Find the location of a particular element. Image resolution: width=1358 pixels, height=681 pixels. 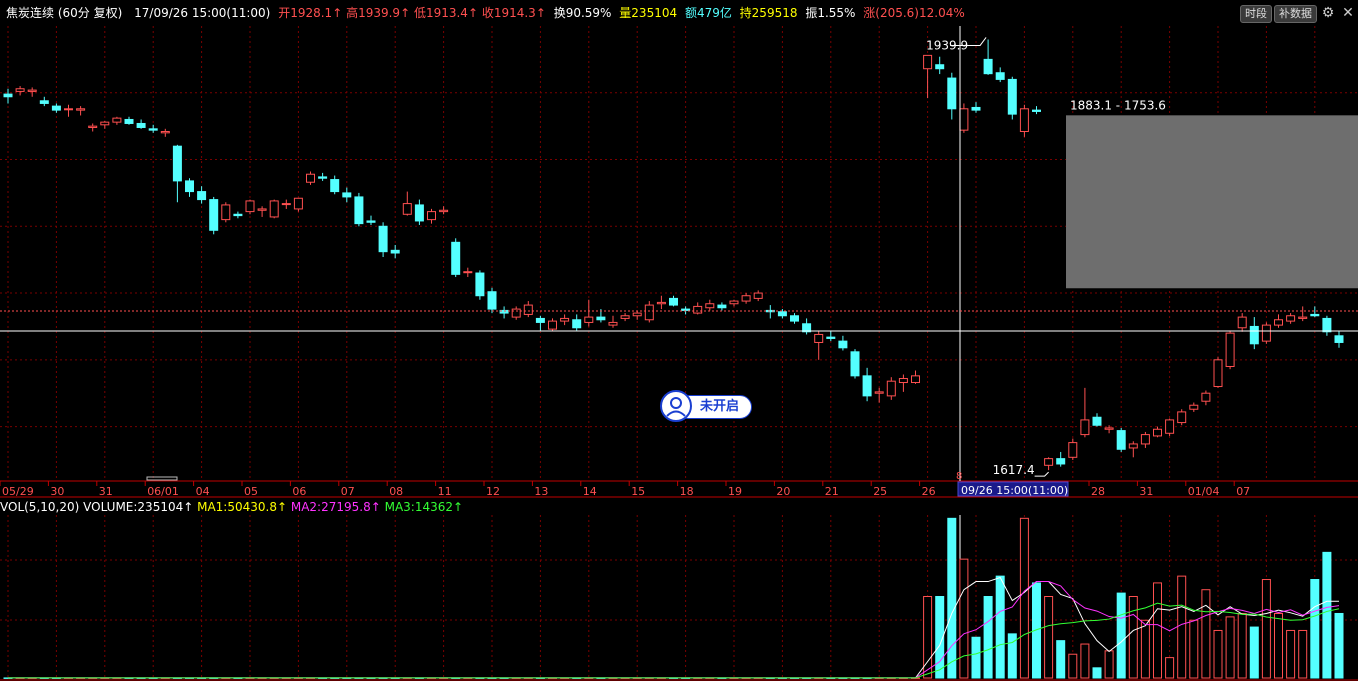

cursor-marker: 8 is located at coordinates (959, 476).